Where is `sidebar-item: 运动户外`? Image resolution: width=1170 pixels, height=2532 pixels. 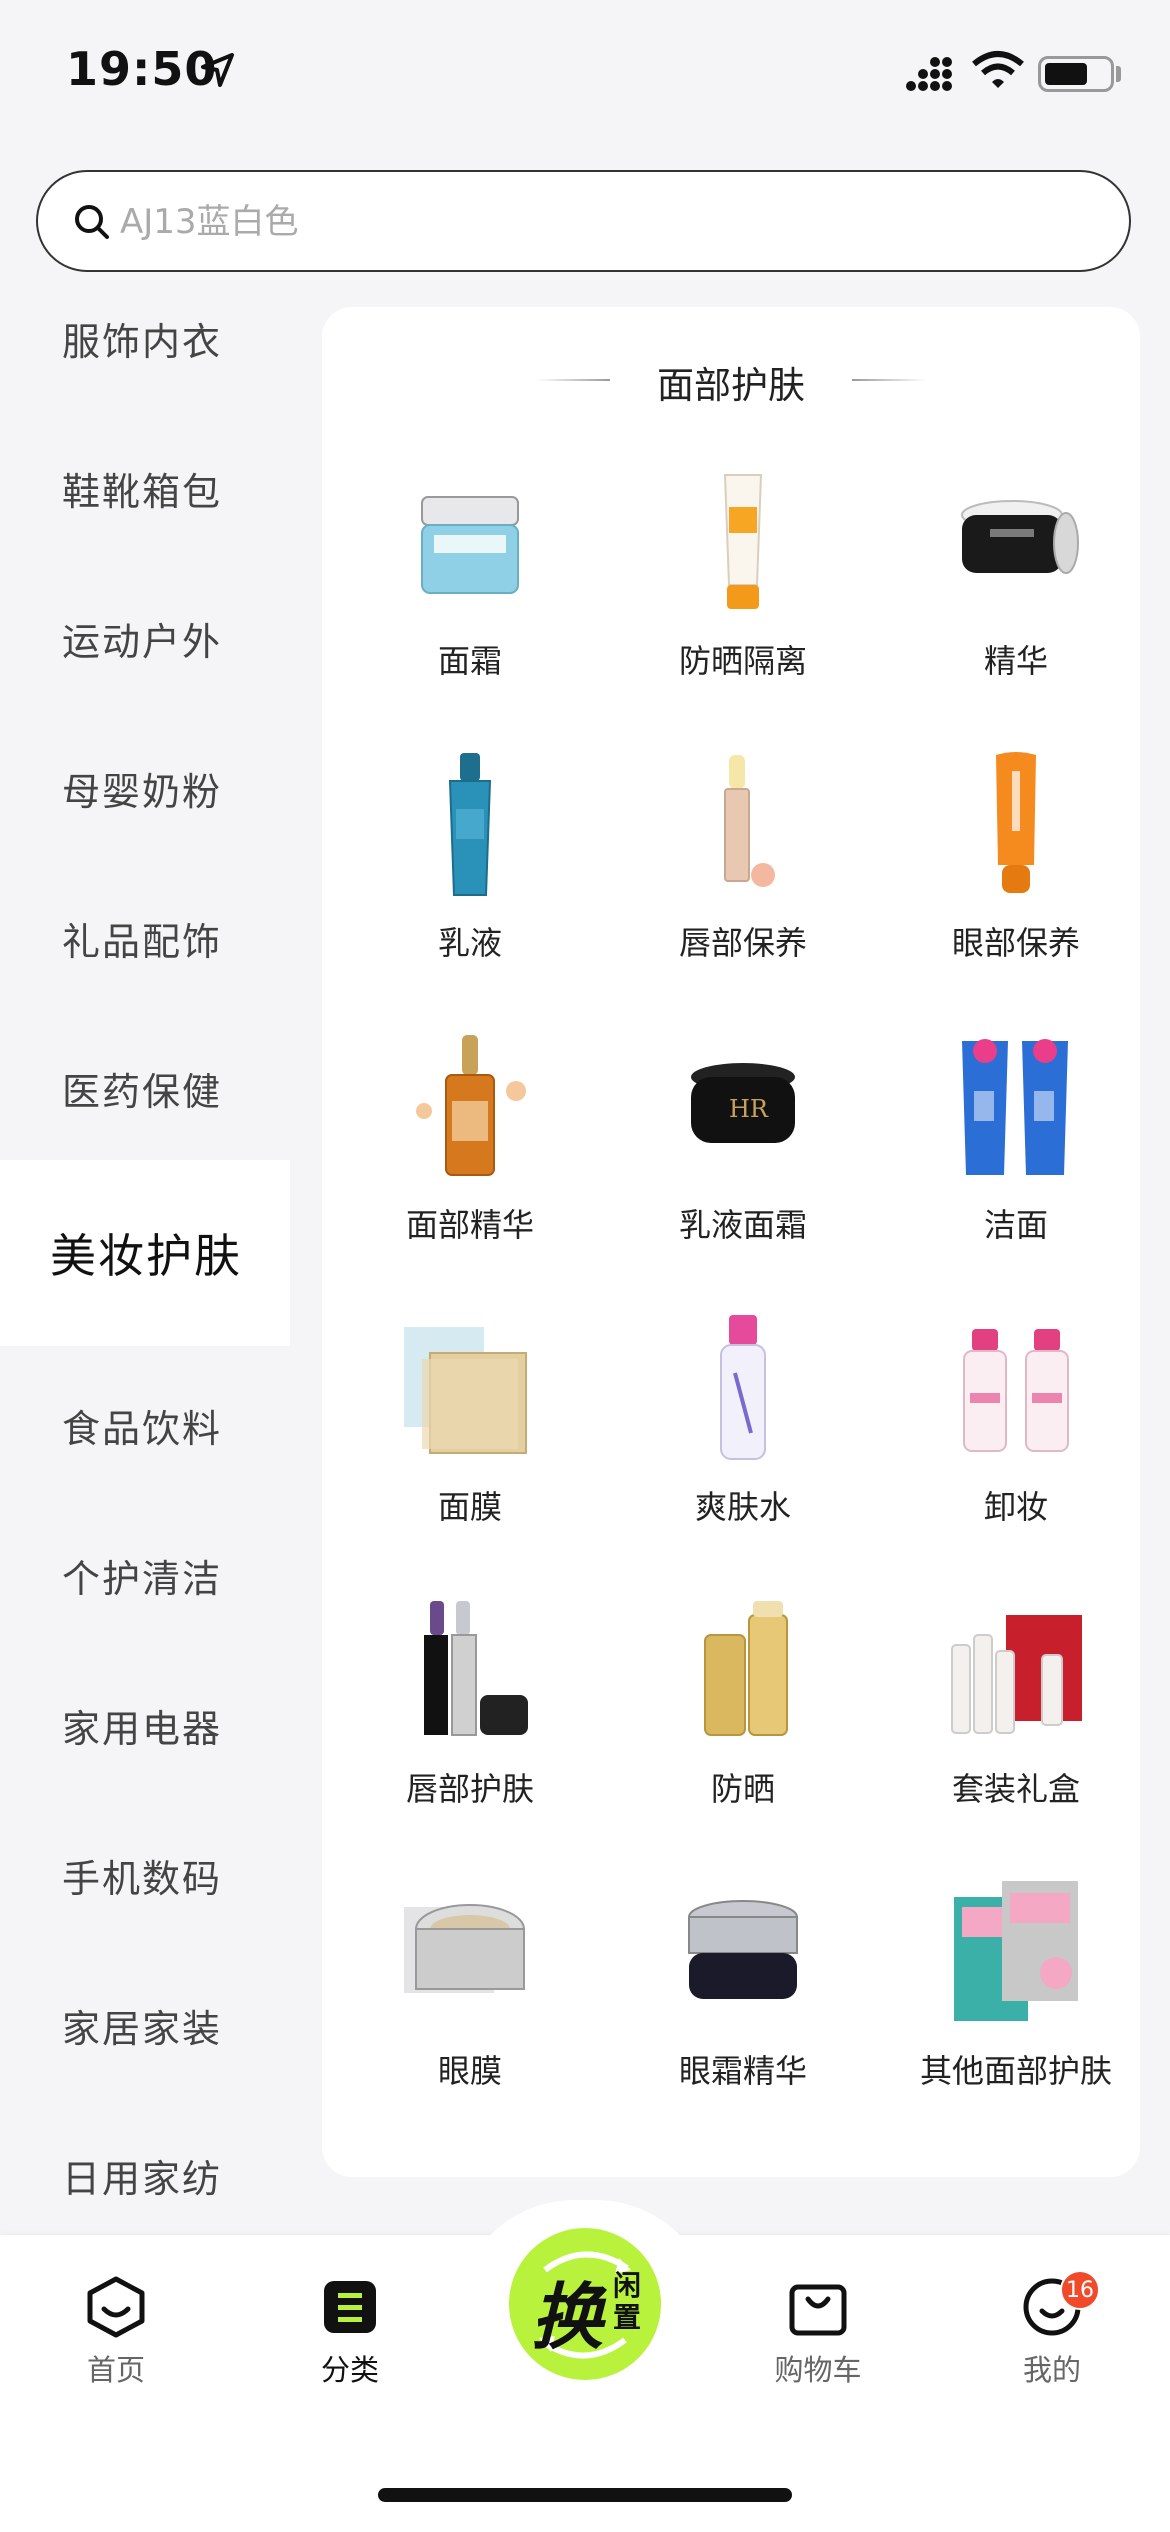
sidebar-item: 运动户外 is located at coordinates (145, 638).